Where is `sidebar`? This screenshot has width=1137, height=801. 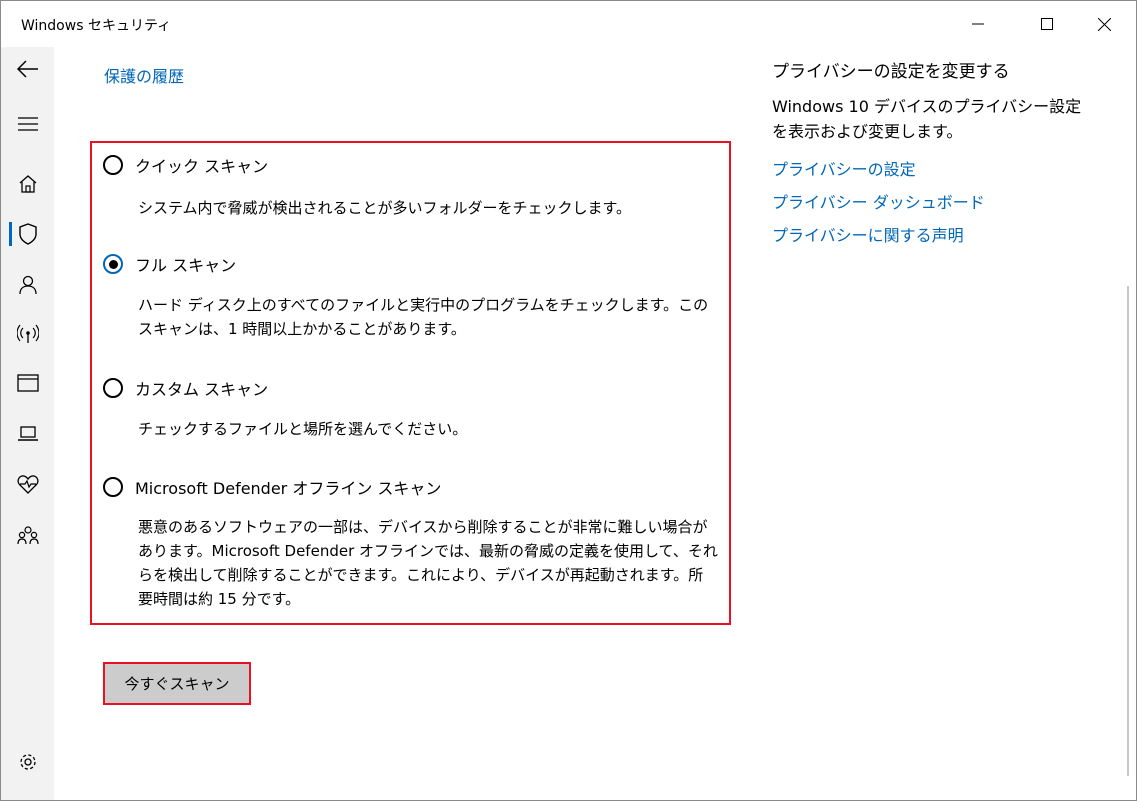 sidebar is located at coordinates (27, 423).